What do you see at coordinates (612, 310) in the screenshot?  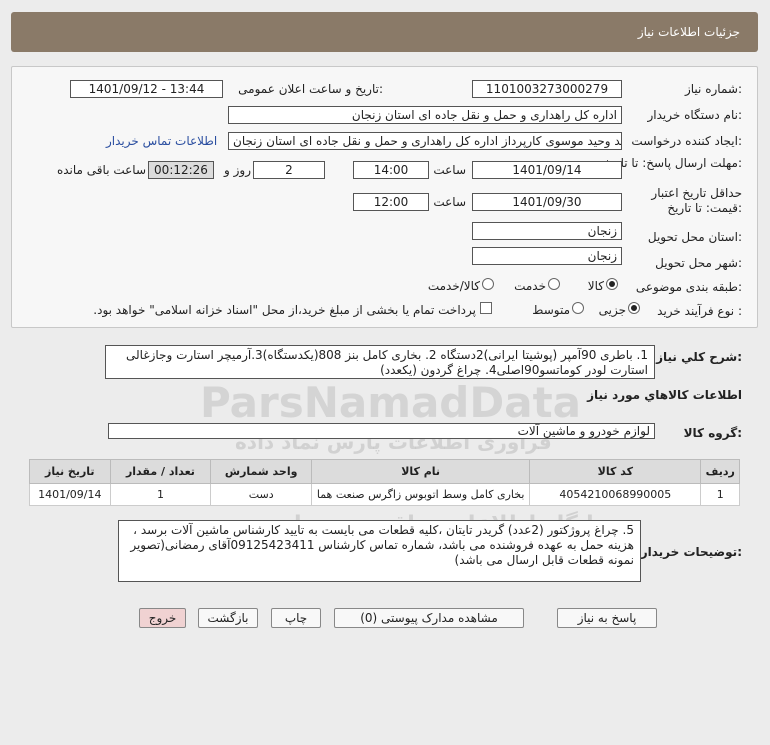 I see `process-minor-label: جزیی` at bounding box center [612, 310].